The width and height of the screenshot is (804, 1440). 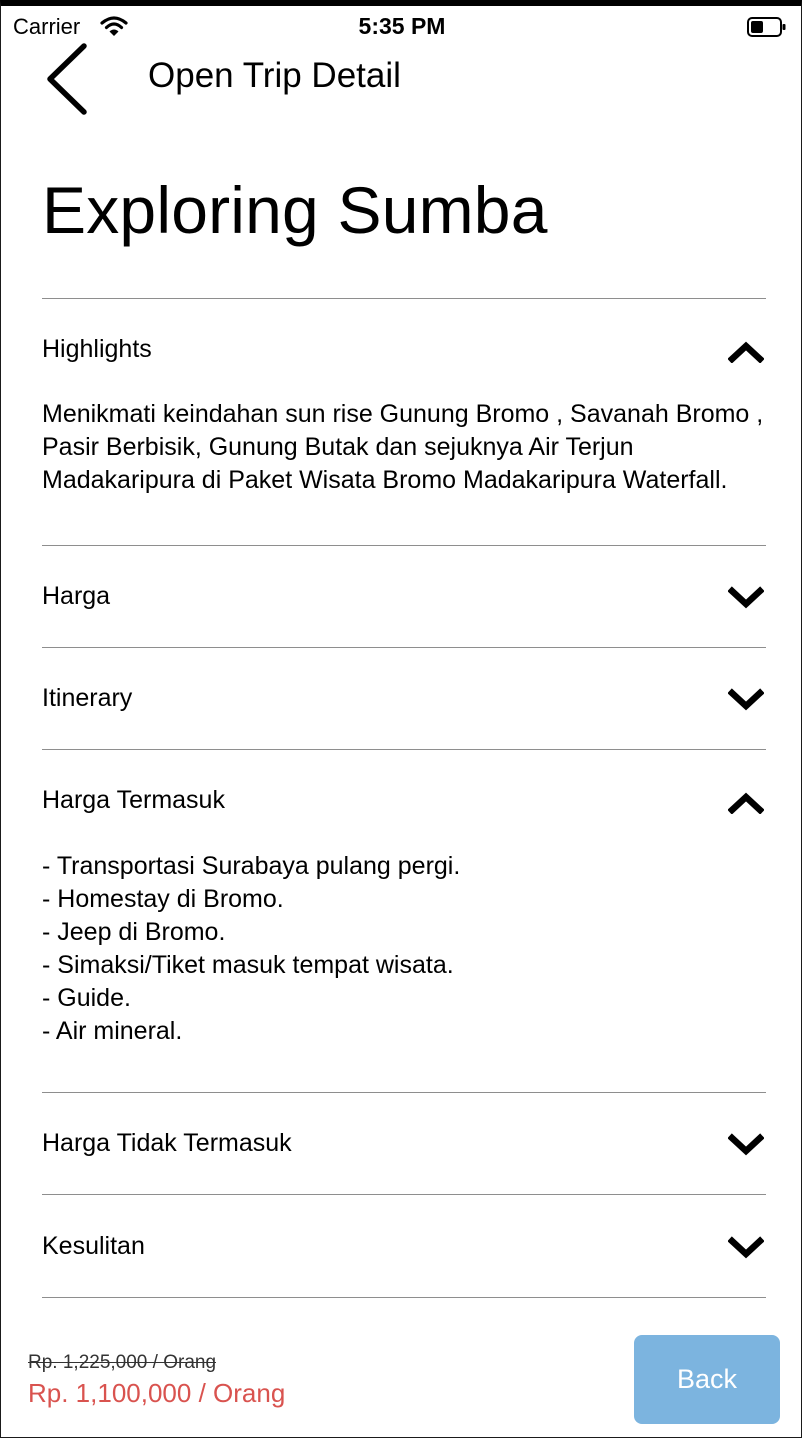 I want to click on status-time: 5:35 PM, so click(x=402, y=26).